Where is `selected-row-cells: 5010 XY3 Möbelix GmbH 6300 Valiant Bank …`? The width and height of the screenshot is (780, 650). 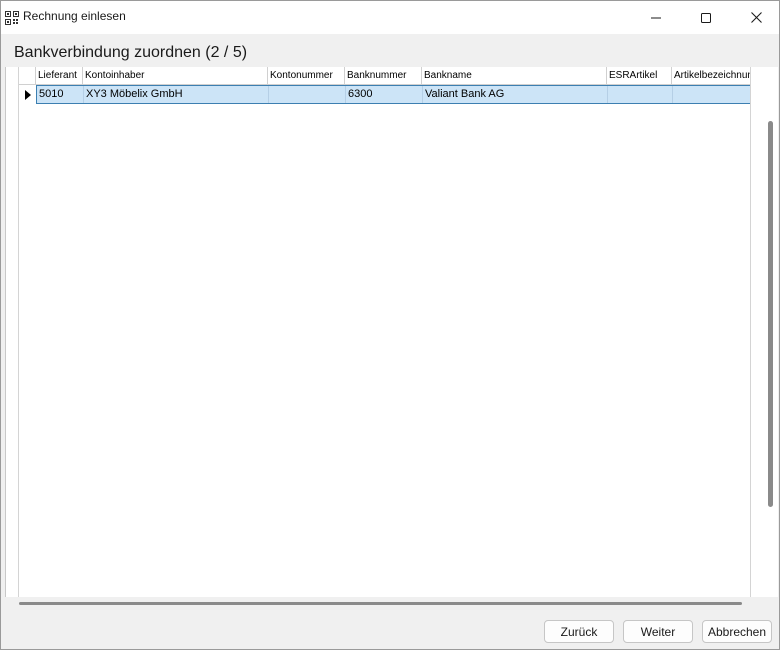
selected-row-cells: 5010 XY3 Möbelix GmbH 6300 Valiant Bank … is located at coordinates (393, 94).